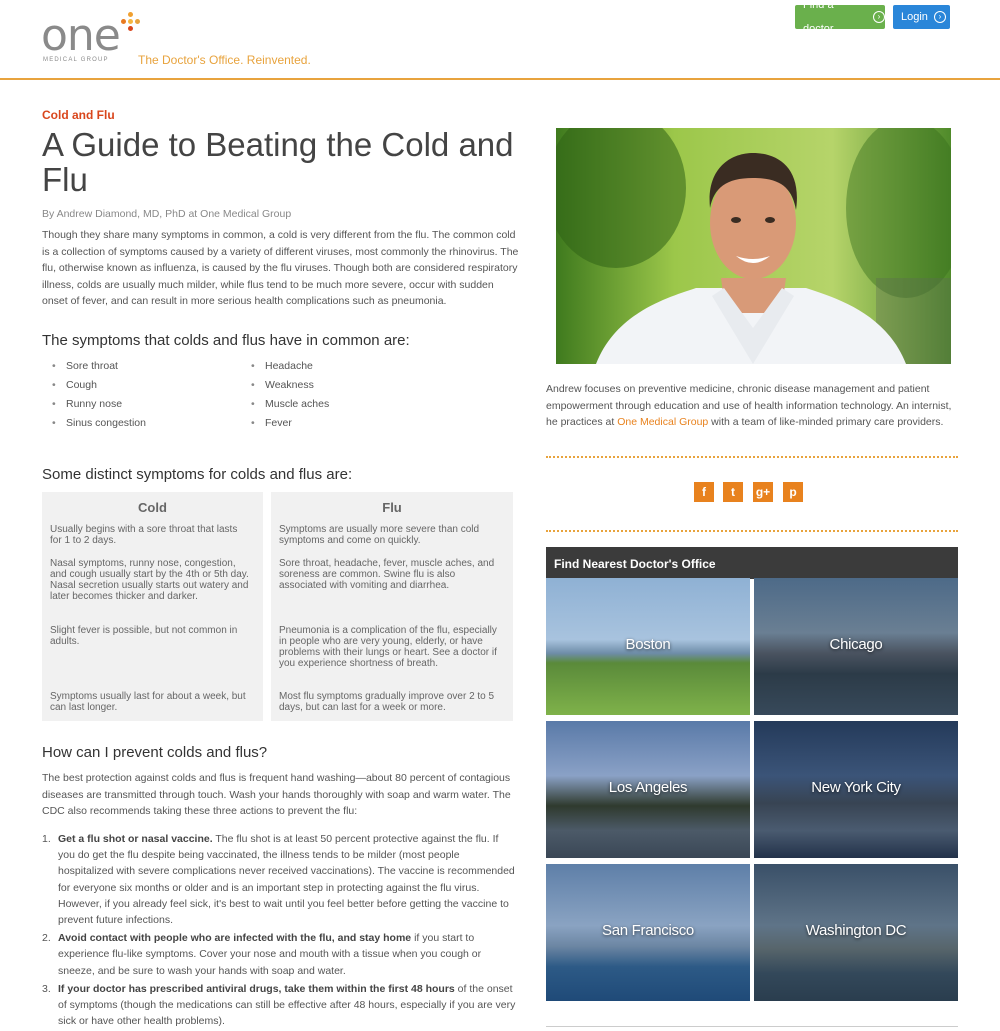 The image size is (1000, 1031). Describe the element at coordinates (818, 17) in the screenshot. I see `find-a-doctor-label: Find a doctor` at that location.